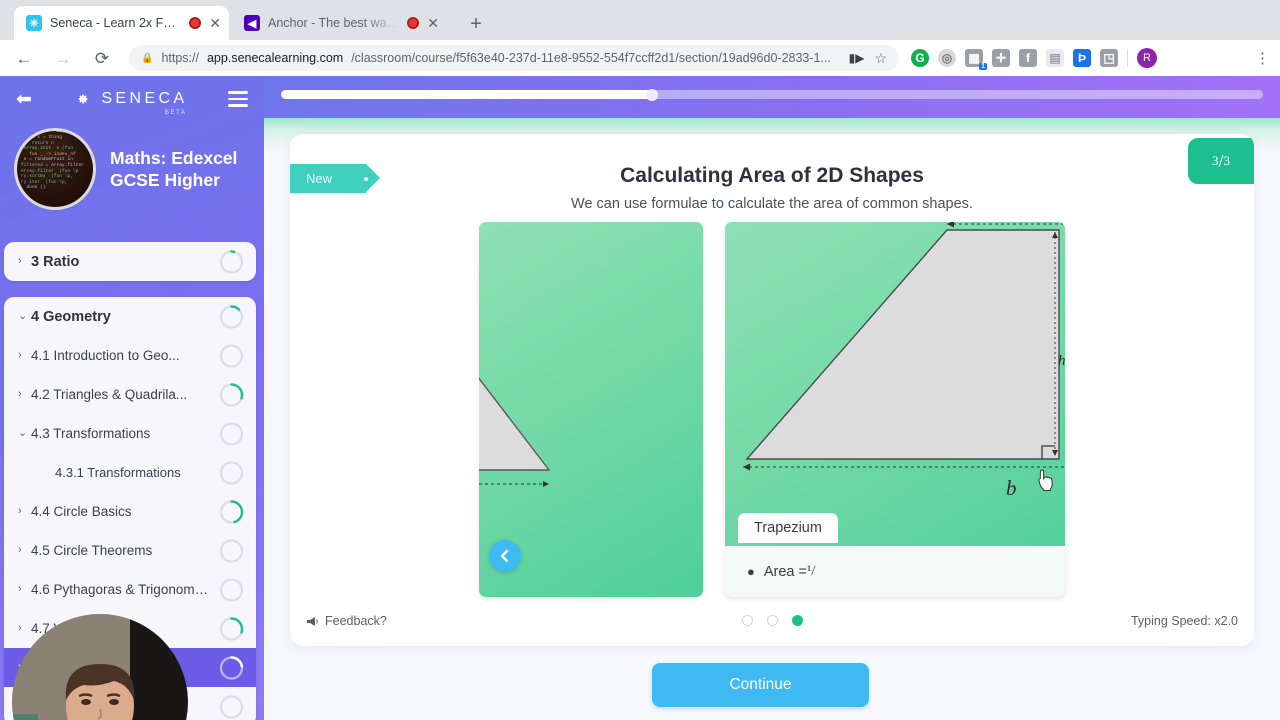 The height and width of the screenshot is (720, 1280). I want to click on lesson-progress-bar, so click(772, 94).